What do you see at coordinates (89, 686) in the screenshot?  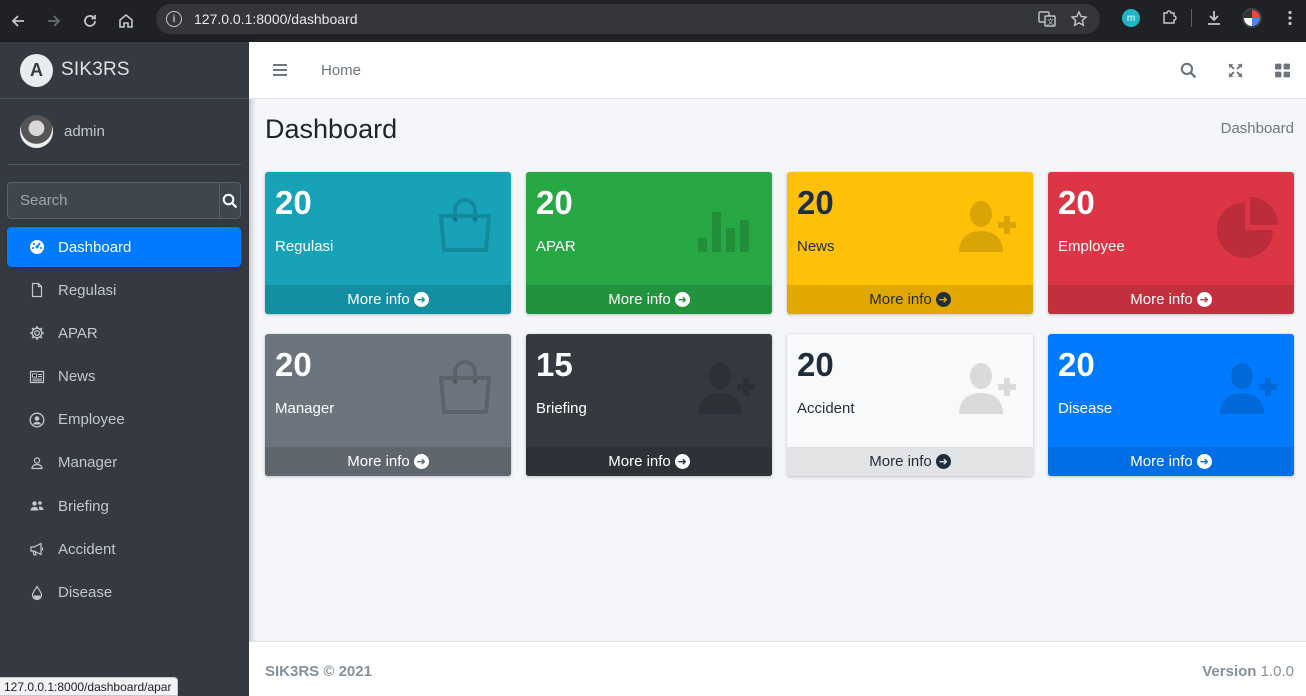 I see `link-status-bar: 127.0.0.1:8000/dashboard/apar` at bounding box center [89, 686].